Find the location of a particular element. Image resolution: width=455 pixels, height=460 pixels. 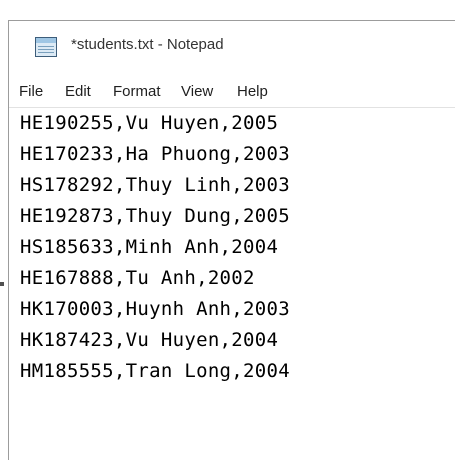

menu-help: Help is located at coordinates (252, 91).